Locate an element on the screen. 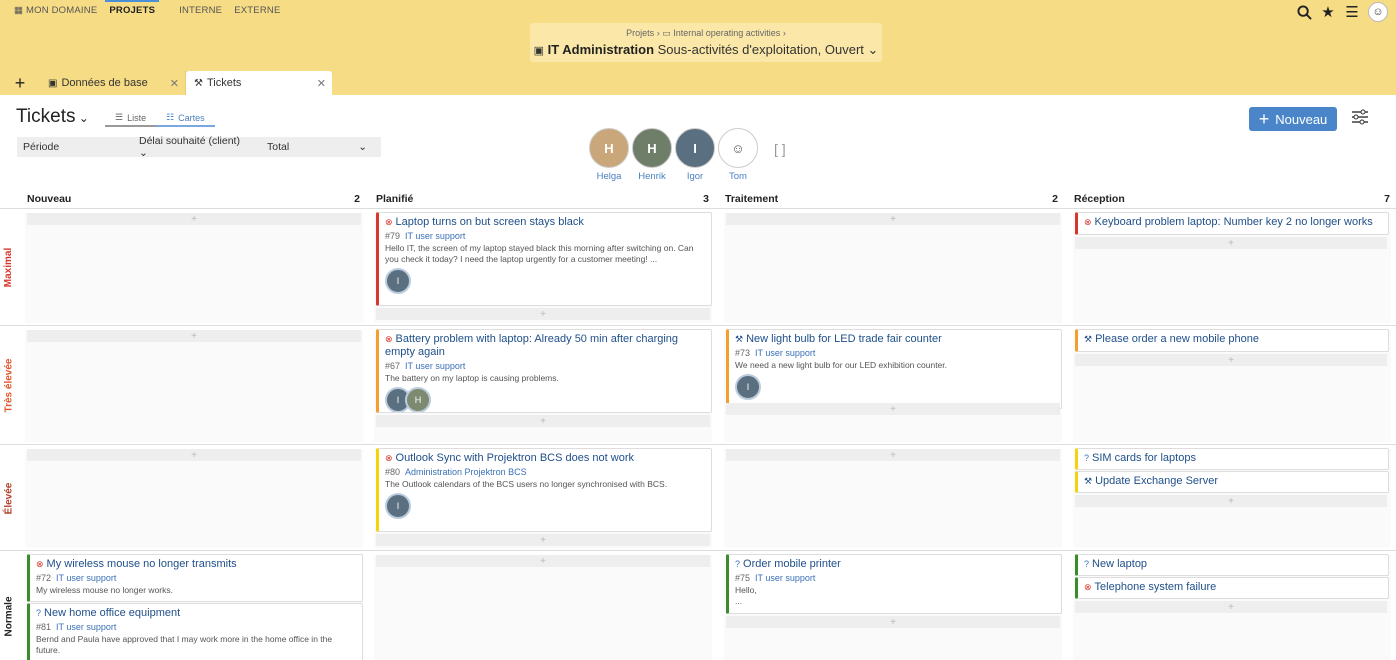 This screenshot has height=660, width=1396. ticket-card-sim-cards: ? SIM cards for laptops is located at coordinates (1232, 459).